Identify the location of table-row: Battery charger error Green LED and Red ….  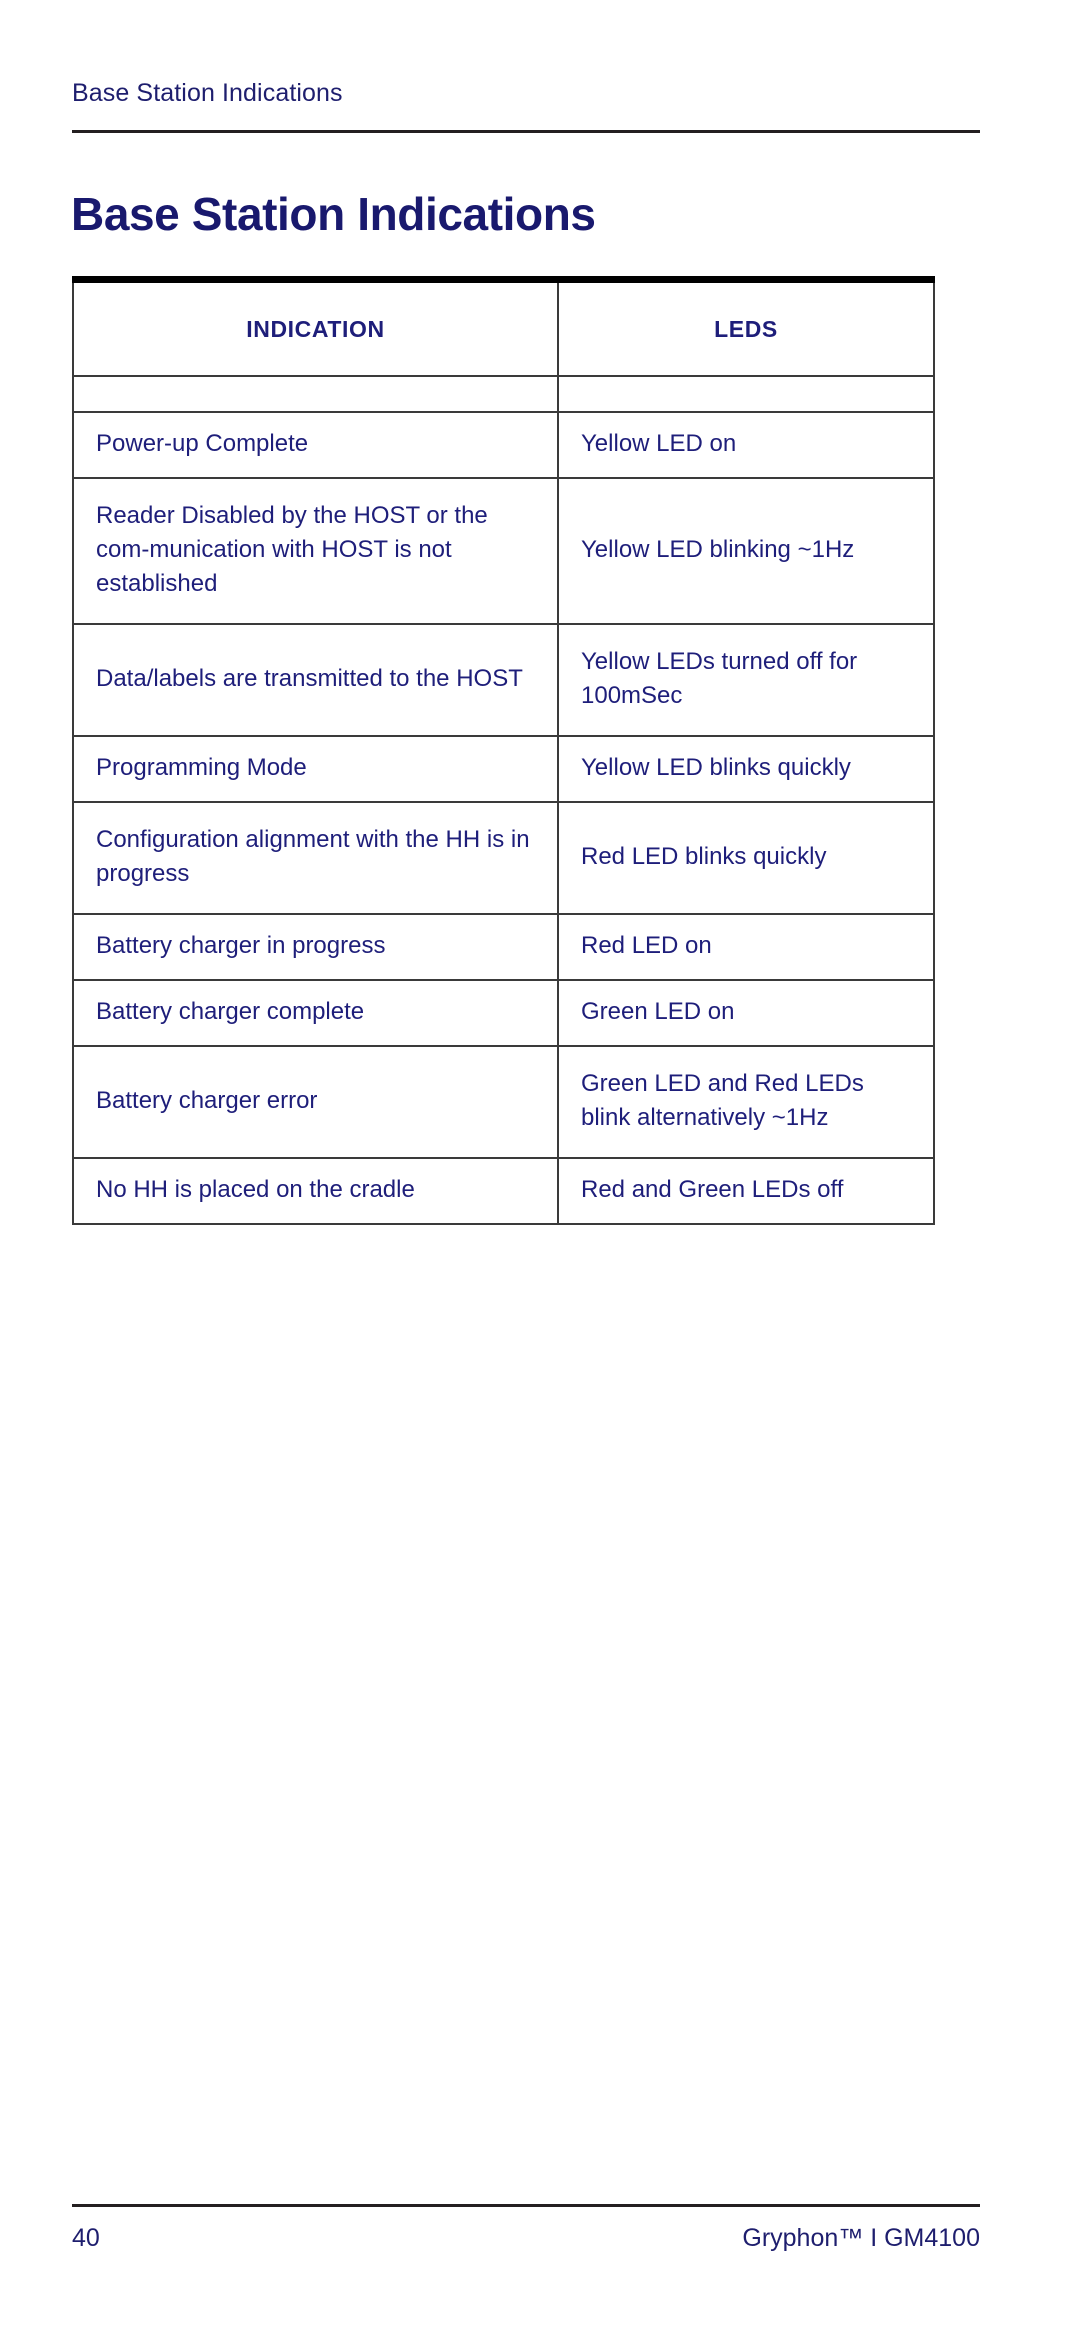
(503, 1102).